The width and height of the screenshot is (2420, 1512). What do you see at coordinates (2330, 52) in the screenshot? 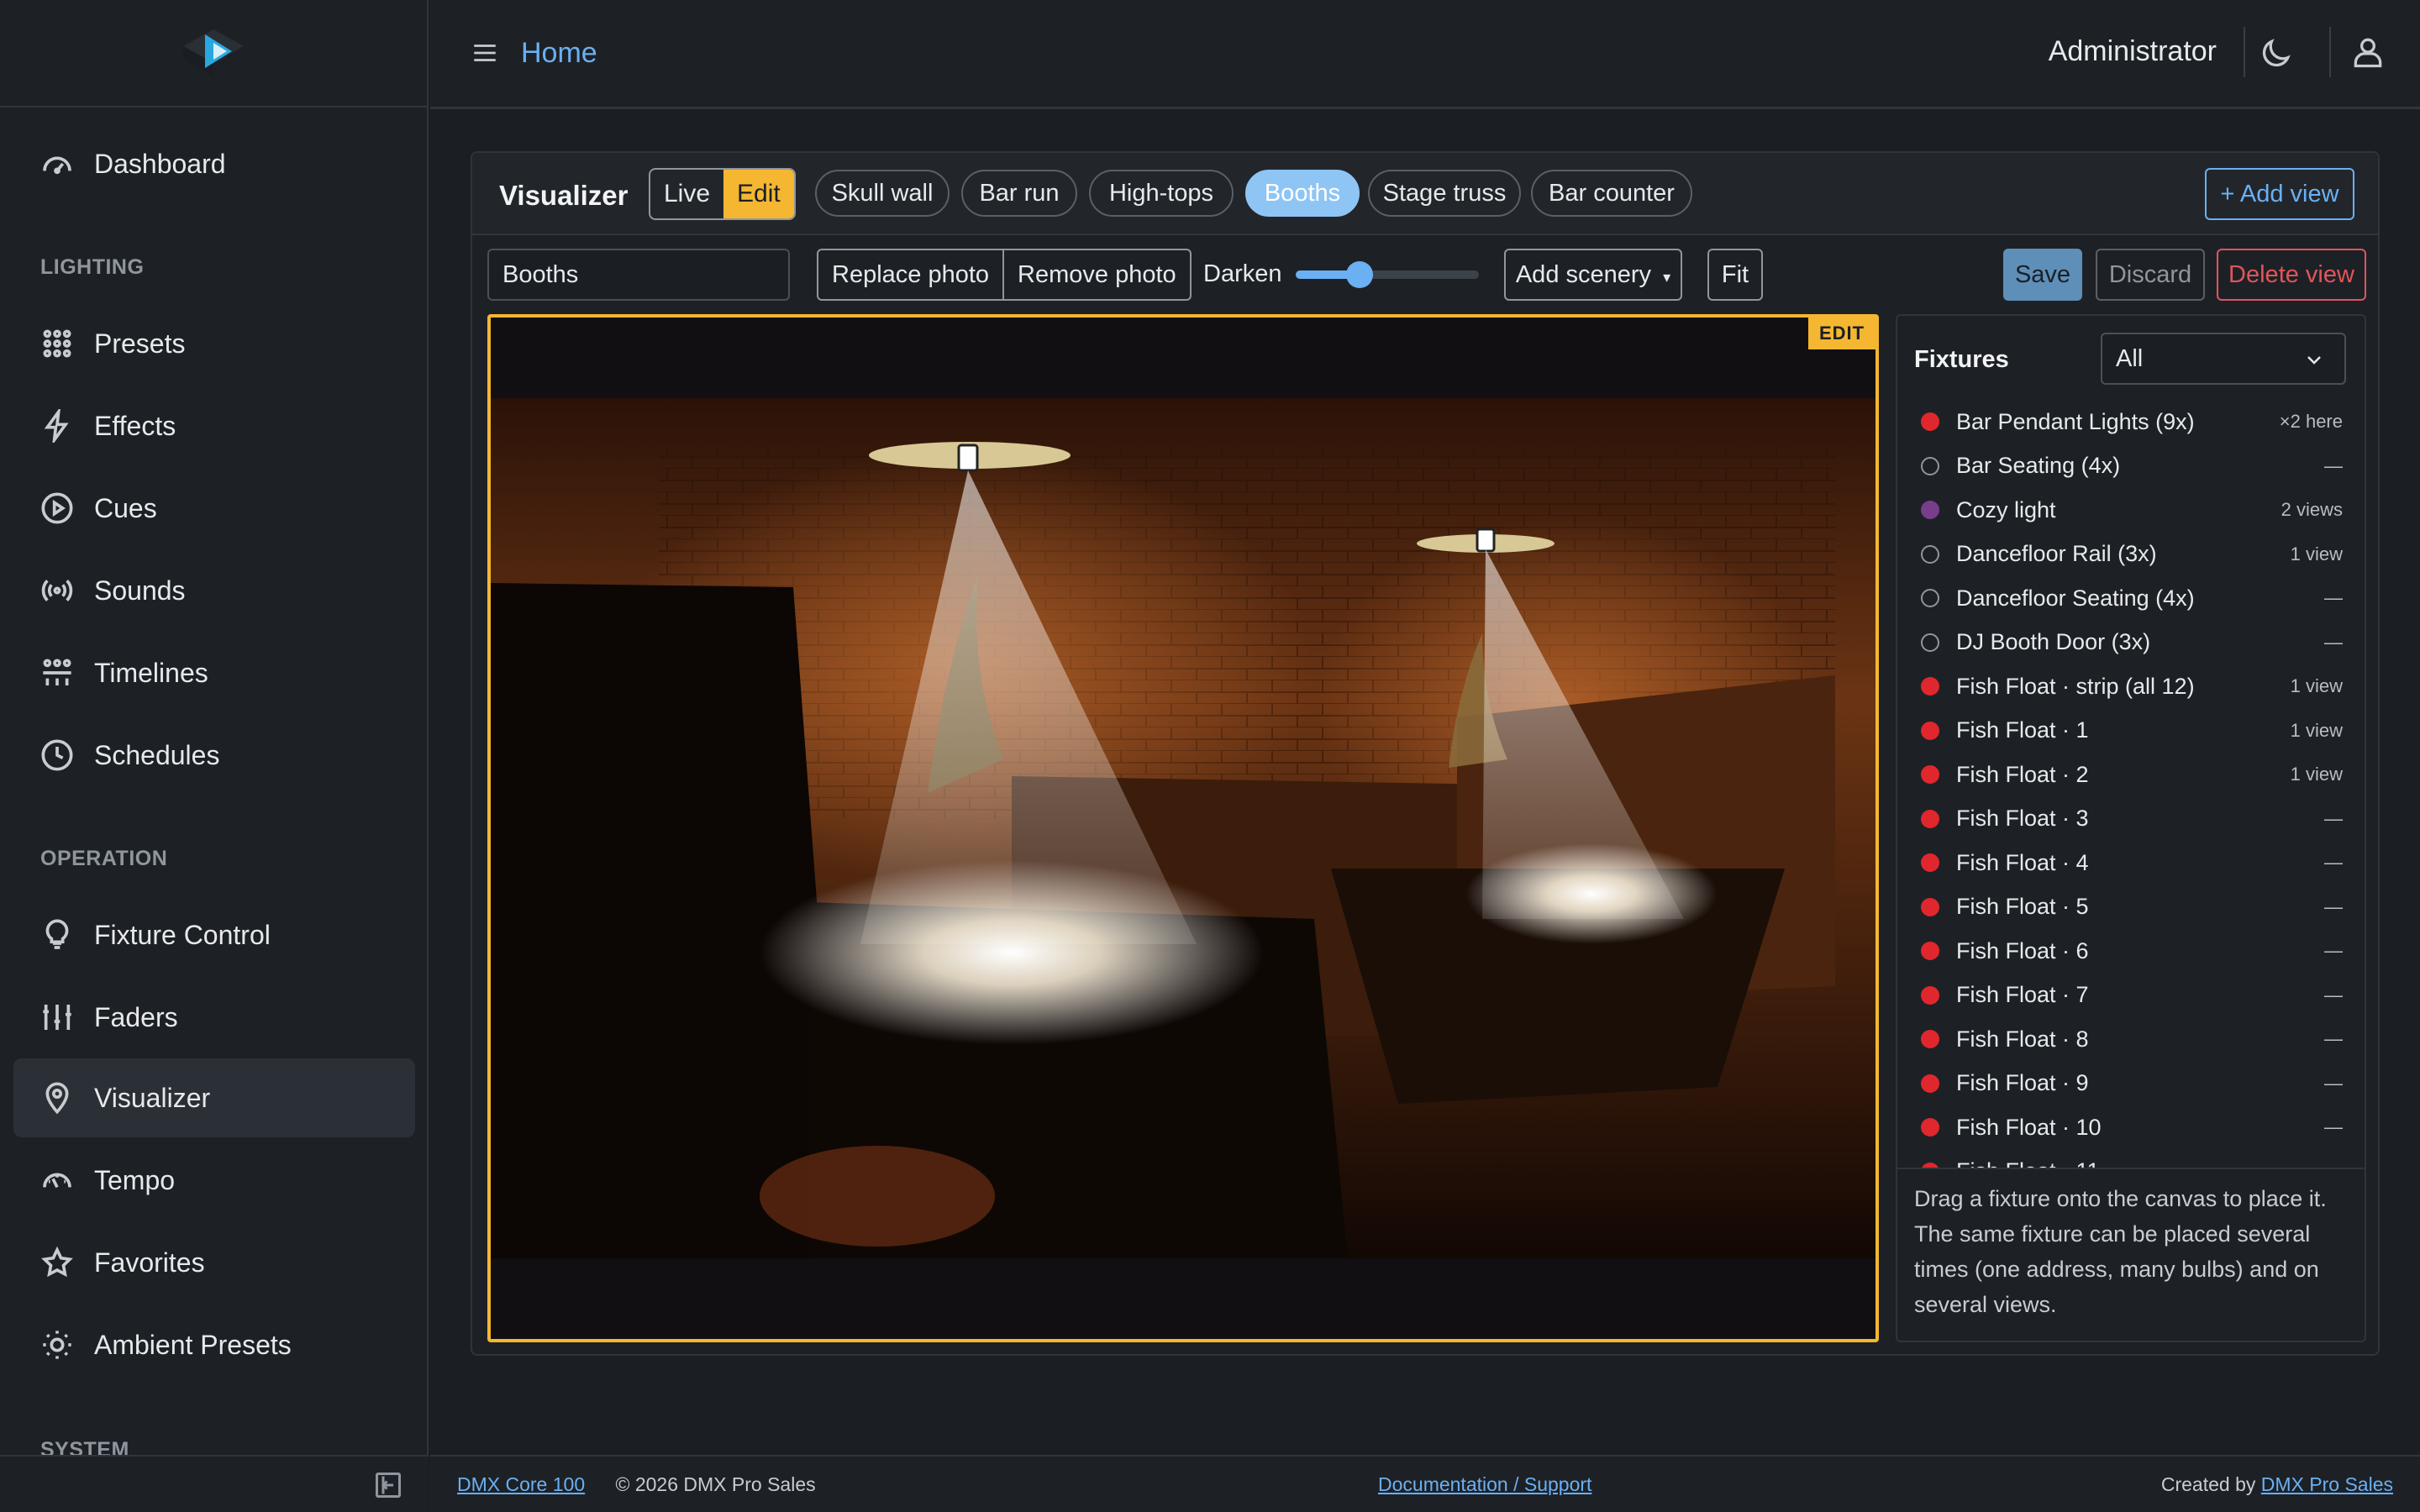
I see `divider` at bounding box center [2330, 52].